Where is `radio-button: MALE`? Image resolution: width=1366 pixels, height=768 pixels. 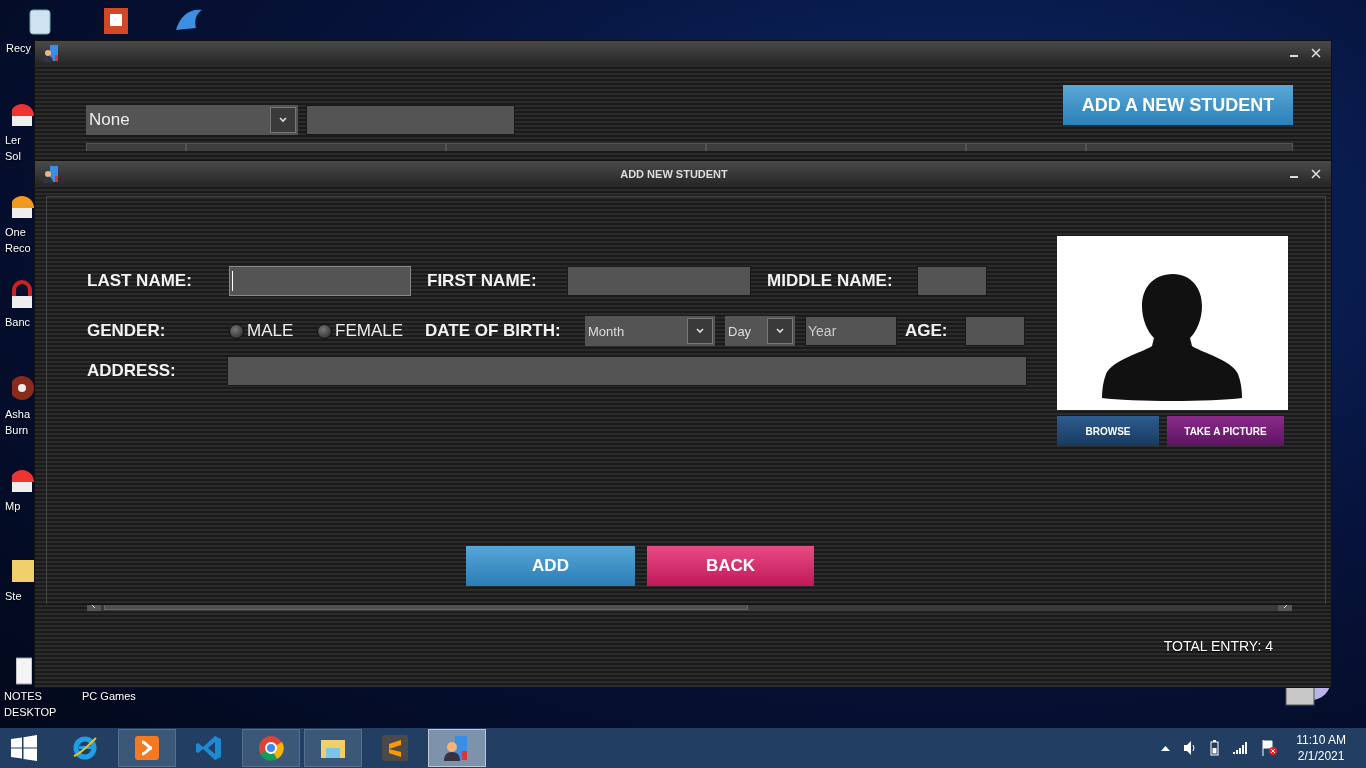
radio-button: MALE is located at coordinates (273, 331).